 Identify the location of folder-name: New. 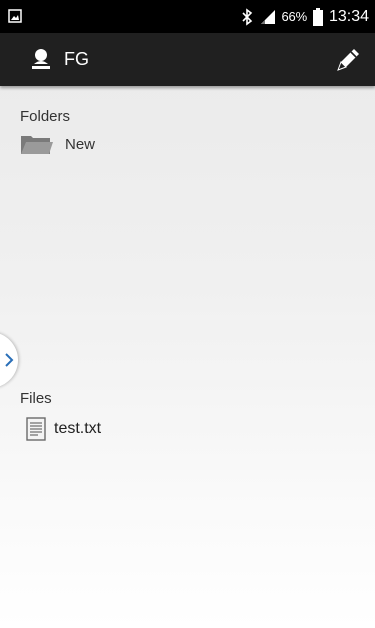
(80, 144).